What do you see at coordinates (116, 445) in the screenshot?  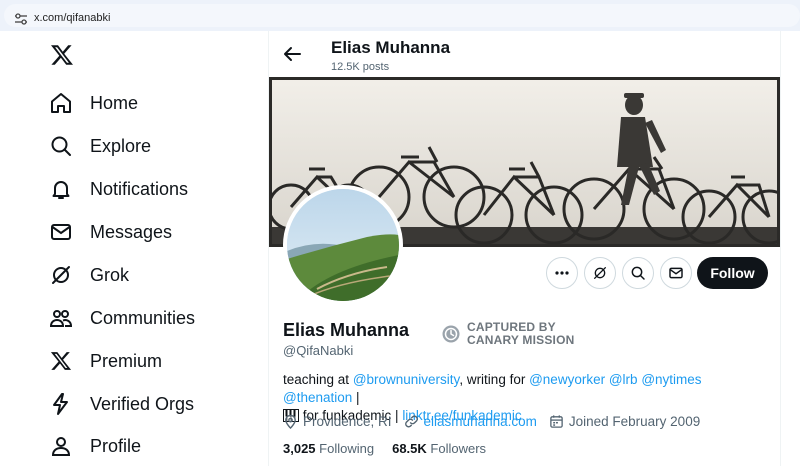 I see `sidebar-item-label: Profile` at bounding box center [116, 445].